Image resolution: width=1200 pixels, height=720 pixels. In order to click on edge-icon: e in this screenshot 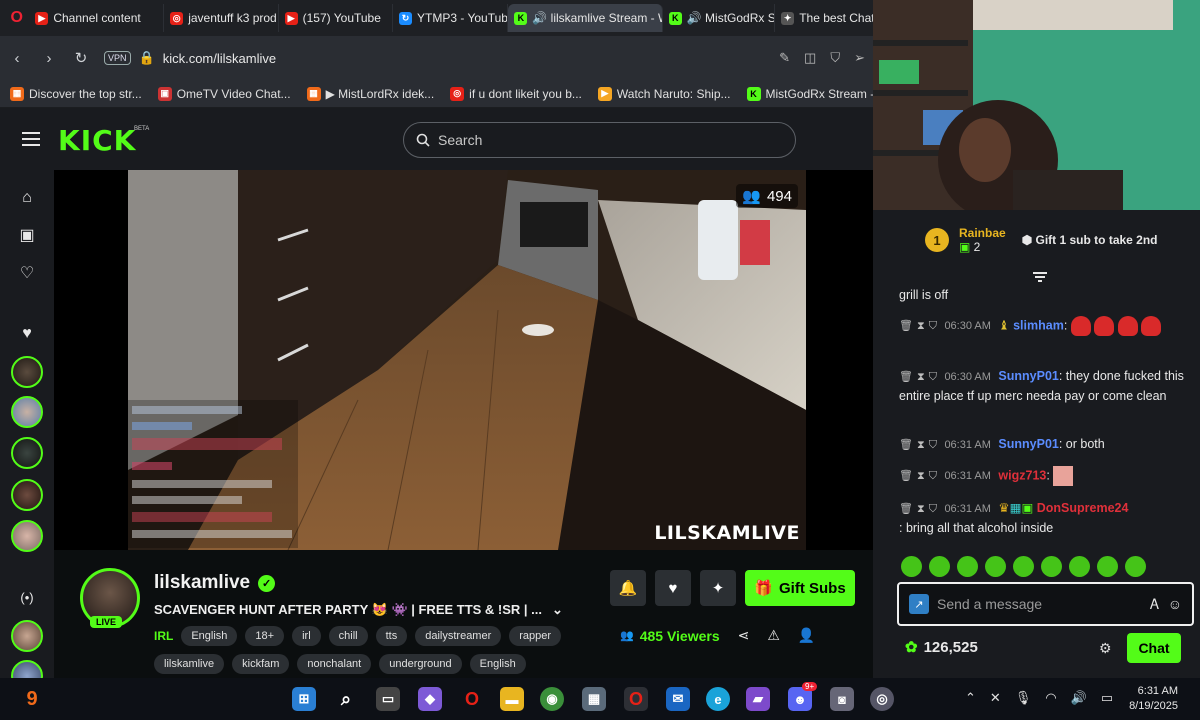, I will do `click(718, 699)`.